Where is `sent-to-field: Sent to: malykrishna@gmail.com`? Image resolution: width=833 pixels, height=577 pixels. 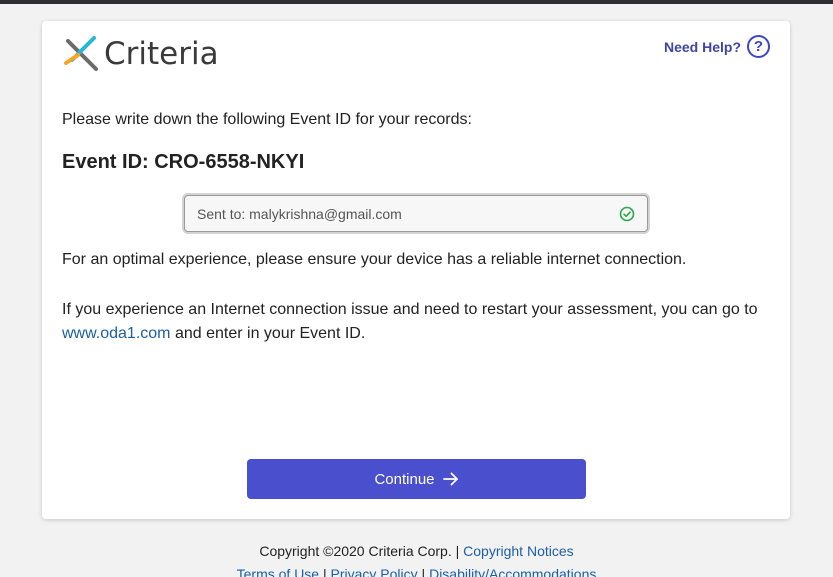
sent-to-field: Sent to: malykrishna@gmail.com is located at coordinates (416, 213).